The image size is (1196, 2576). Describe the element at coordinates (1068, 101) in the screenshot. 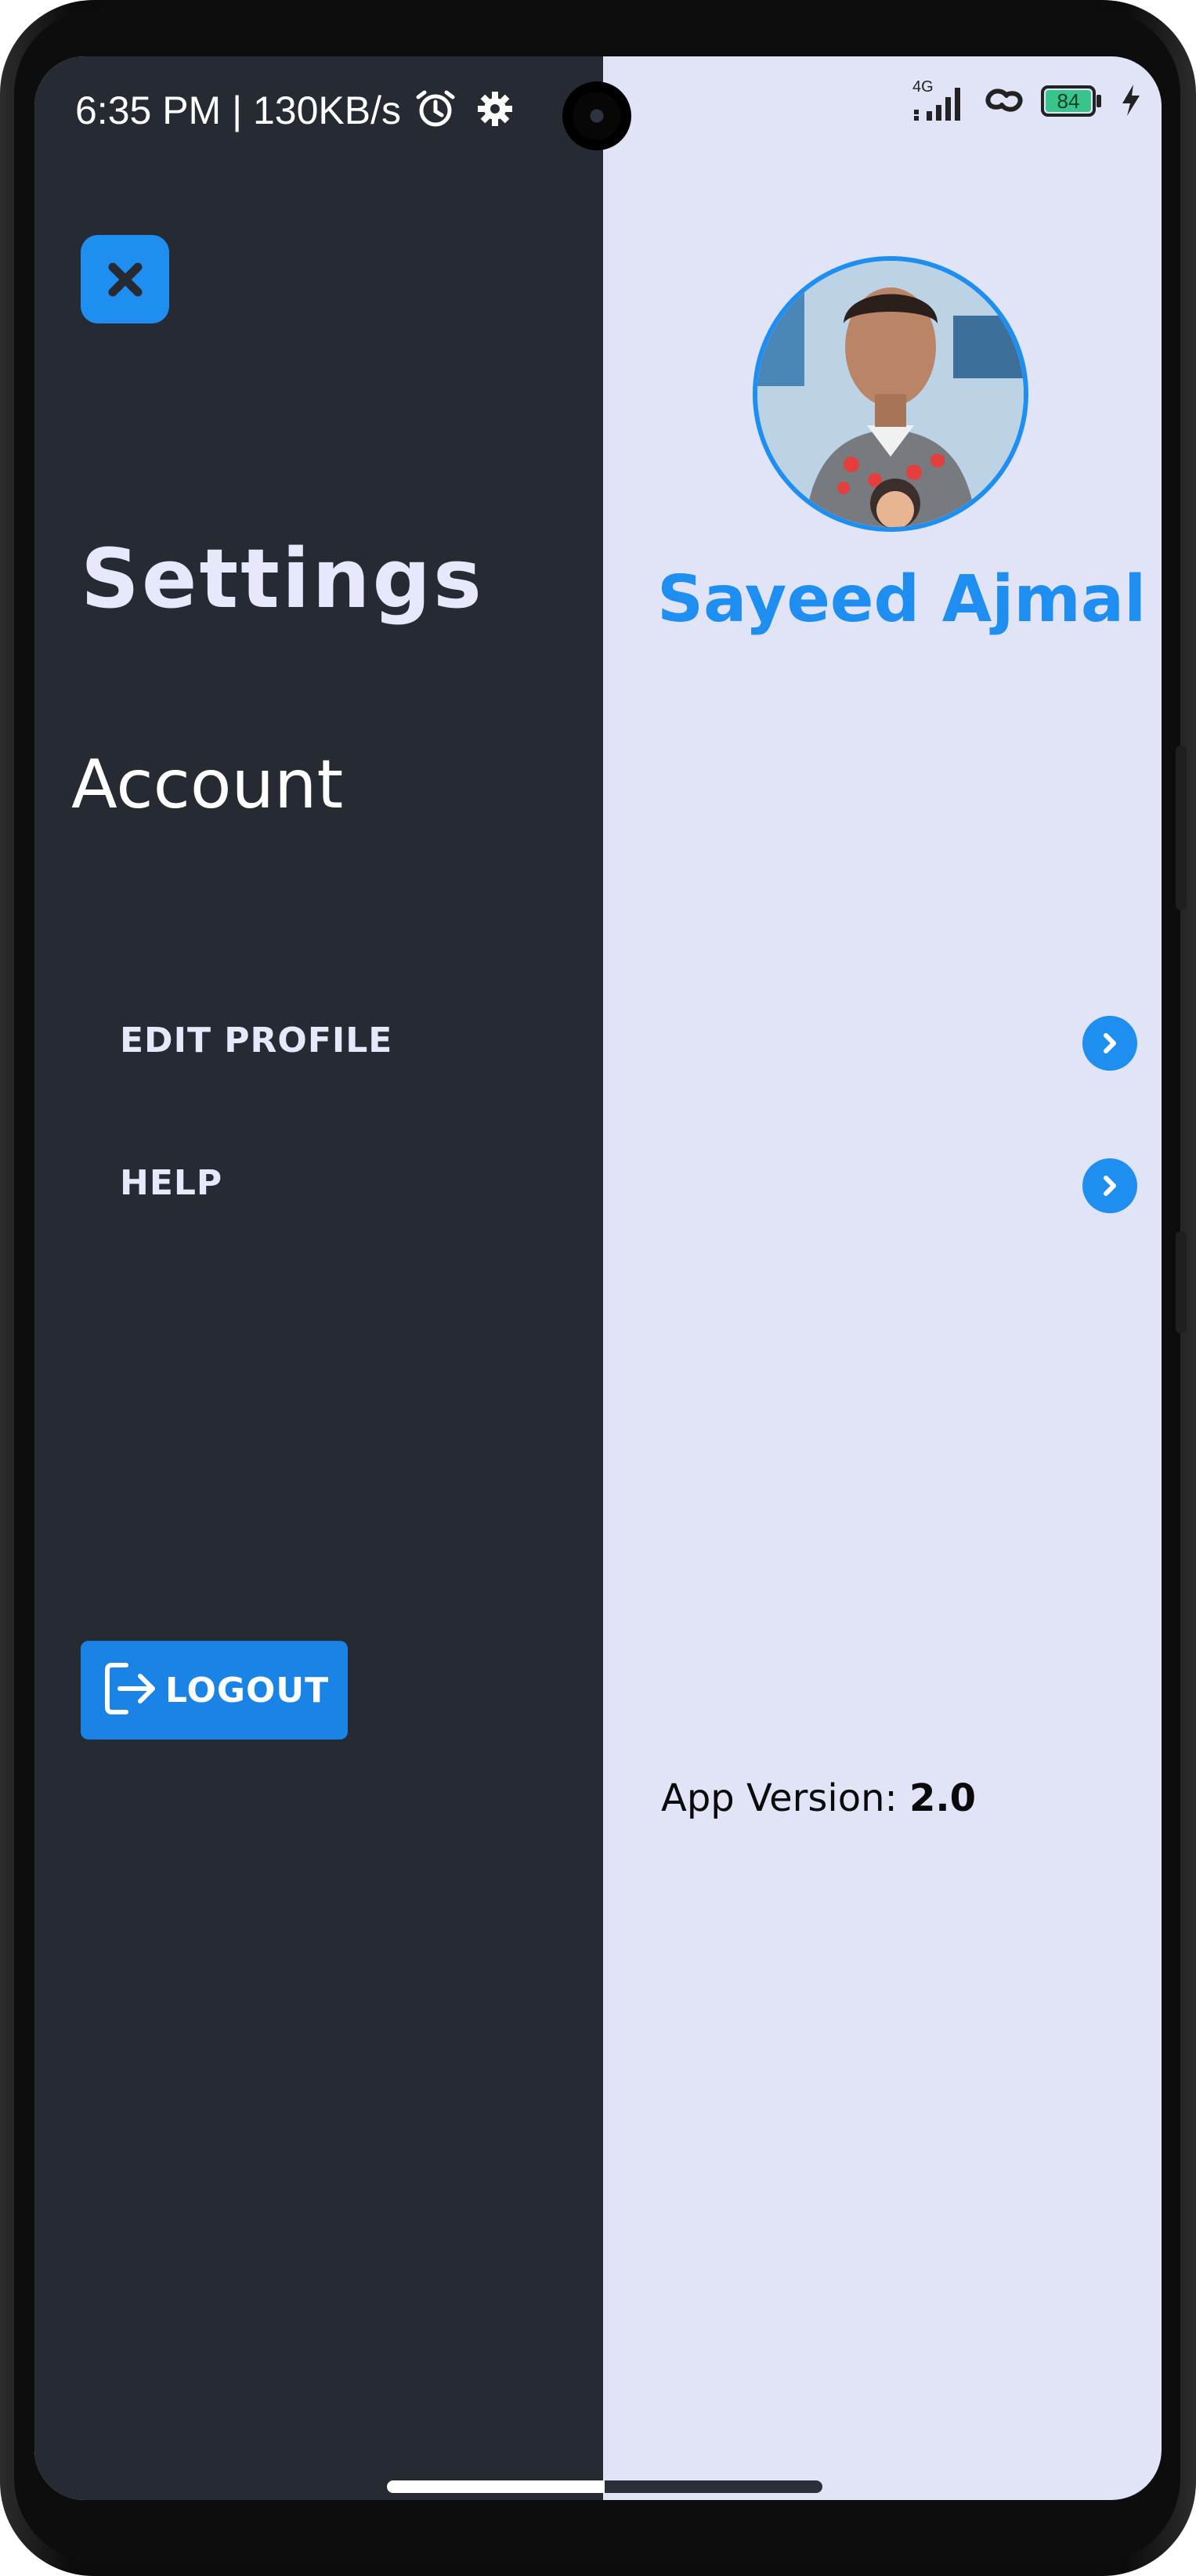

I see `battery-level: 84` at that location.